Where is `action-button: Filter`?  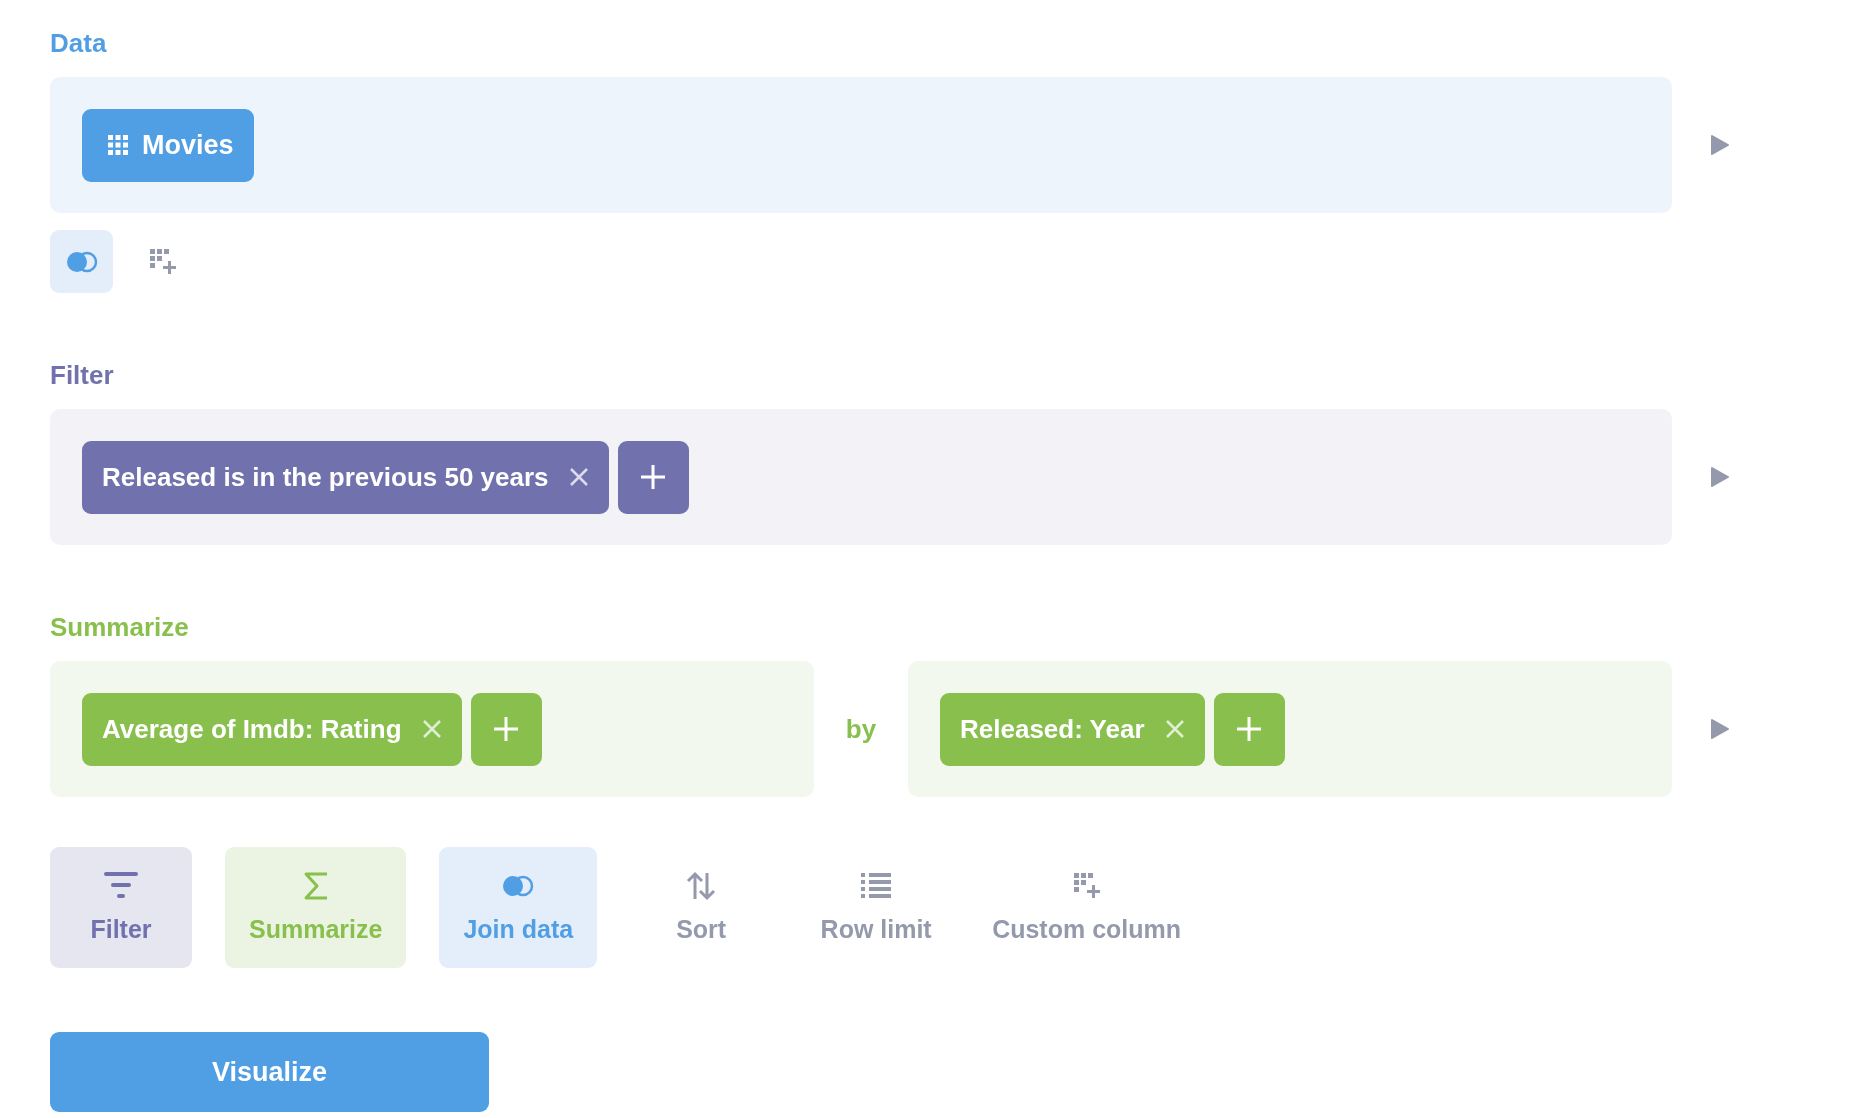 action-button: Filter is located at coordinates (121, 907).